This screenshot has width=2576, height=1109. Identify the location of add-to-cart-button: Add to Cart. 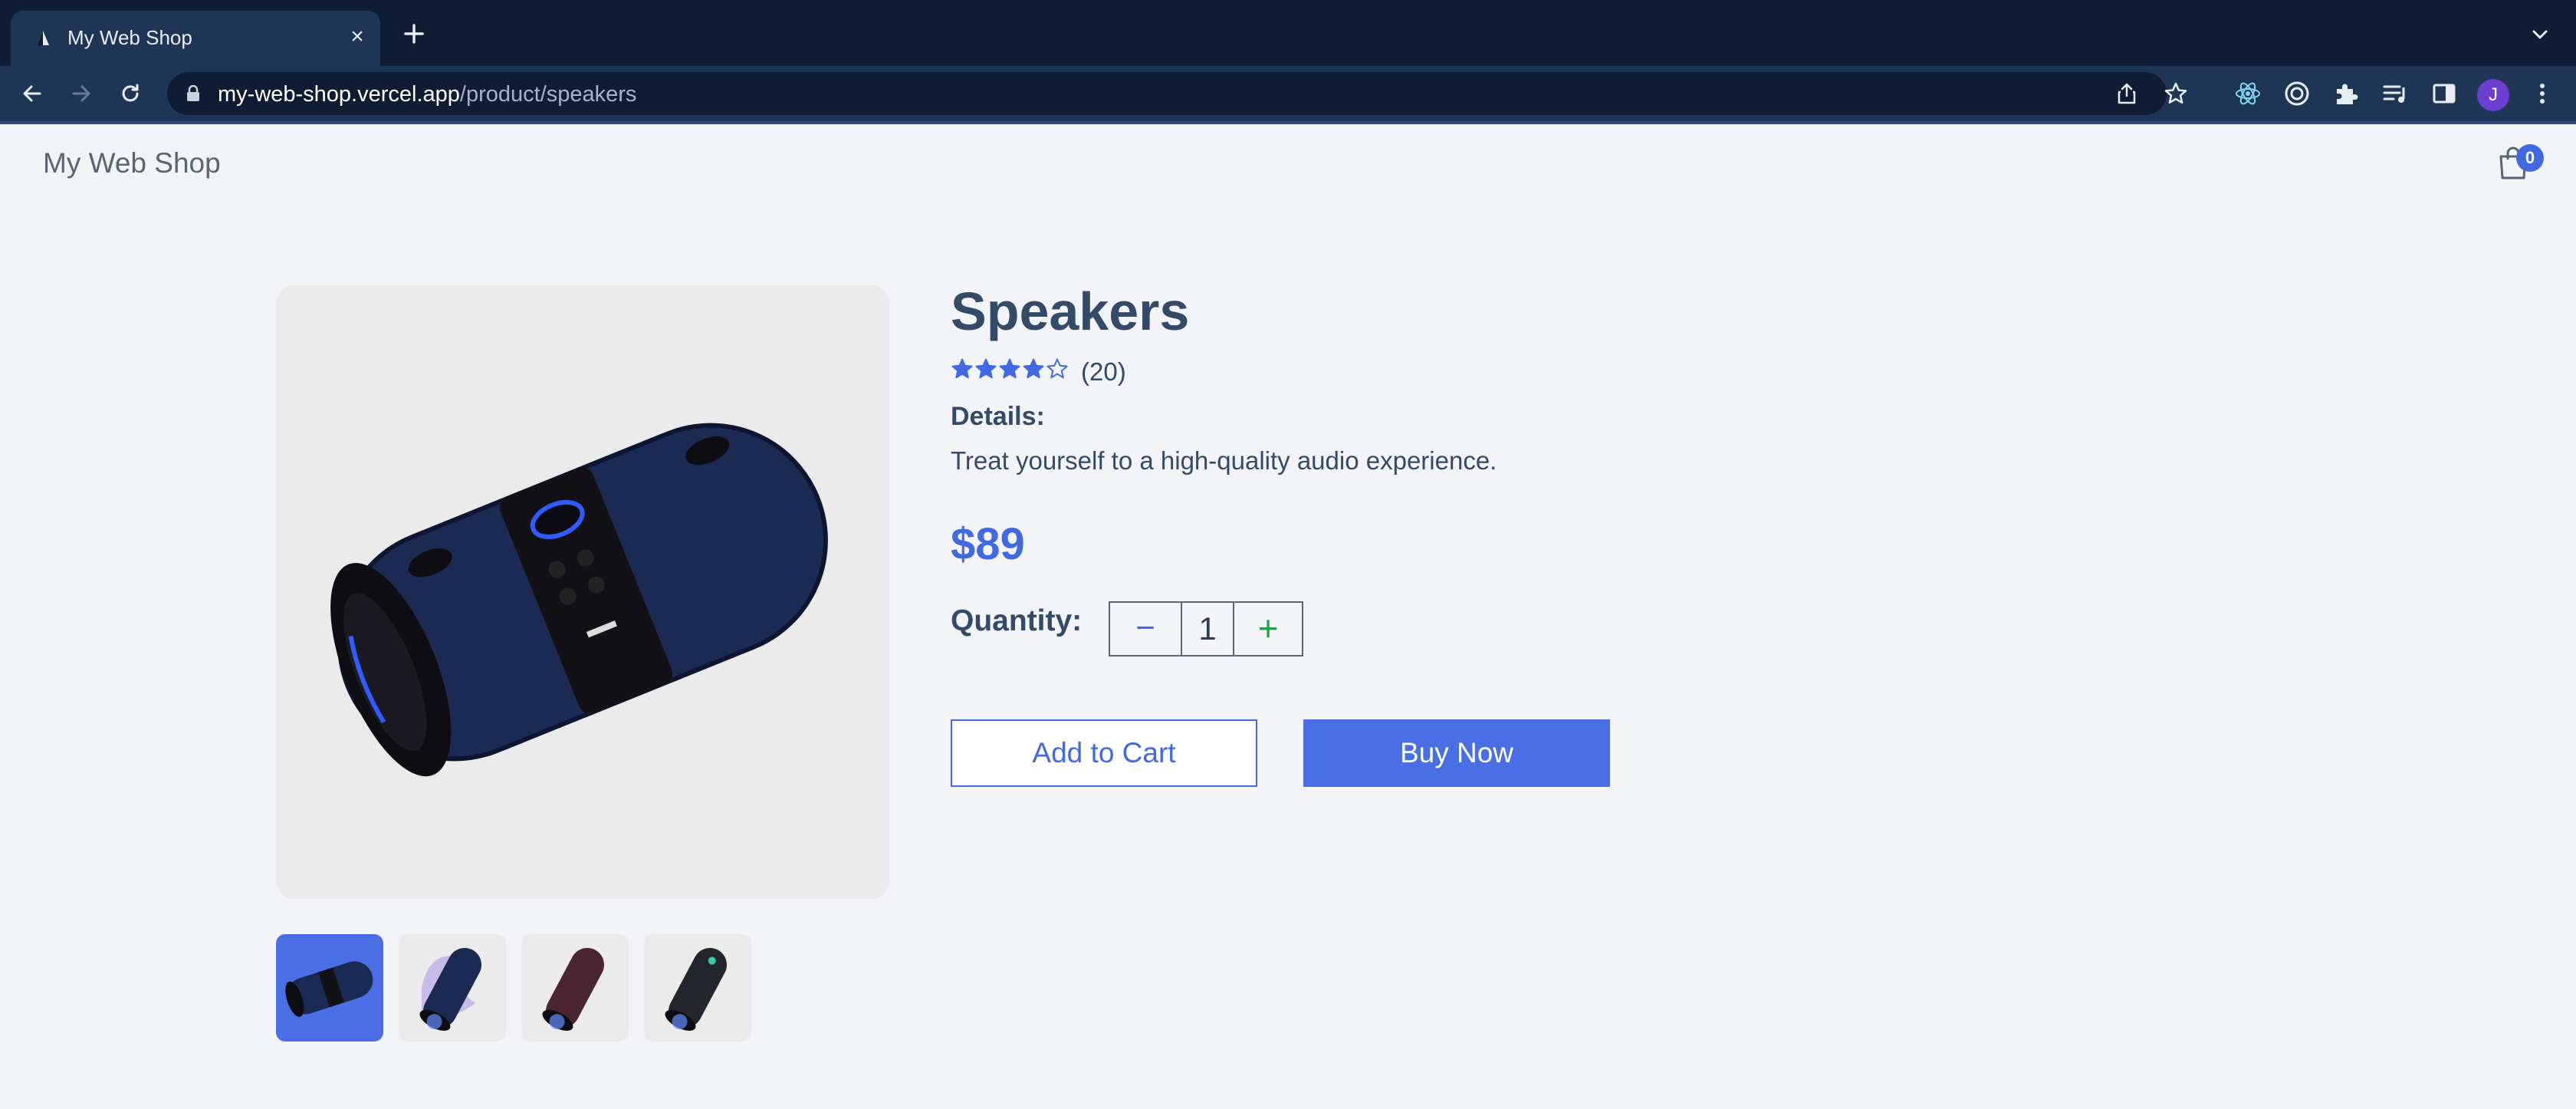
(1104, 753).